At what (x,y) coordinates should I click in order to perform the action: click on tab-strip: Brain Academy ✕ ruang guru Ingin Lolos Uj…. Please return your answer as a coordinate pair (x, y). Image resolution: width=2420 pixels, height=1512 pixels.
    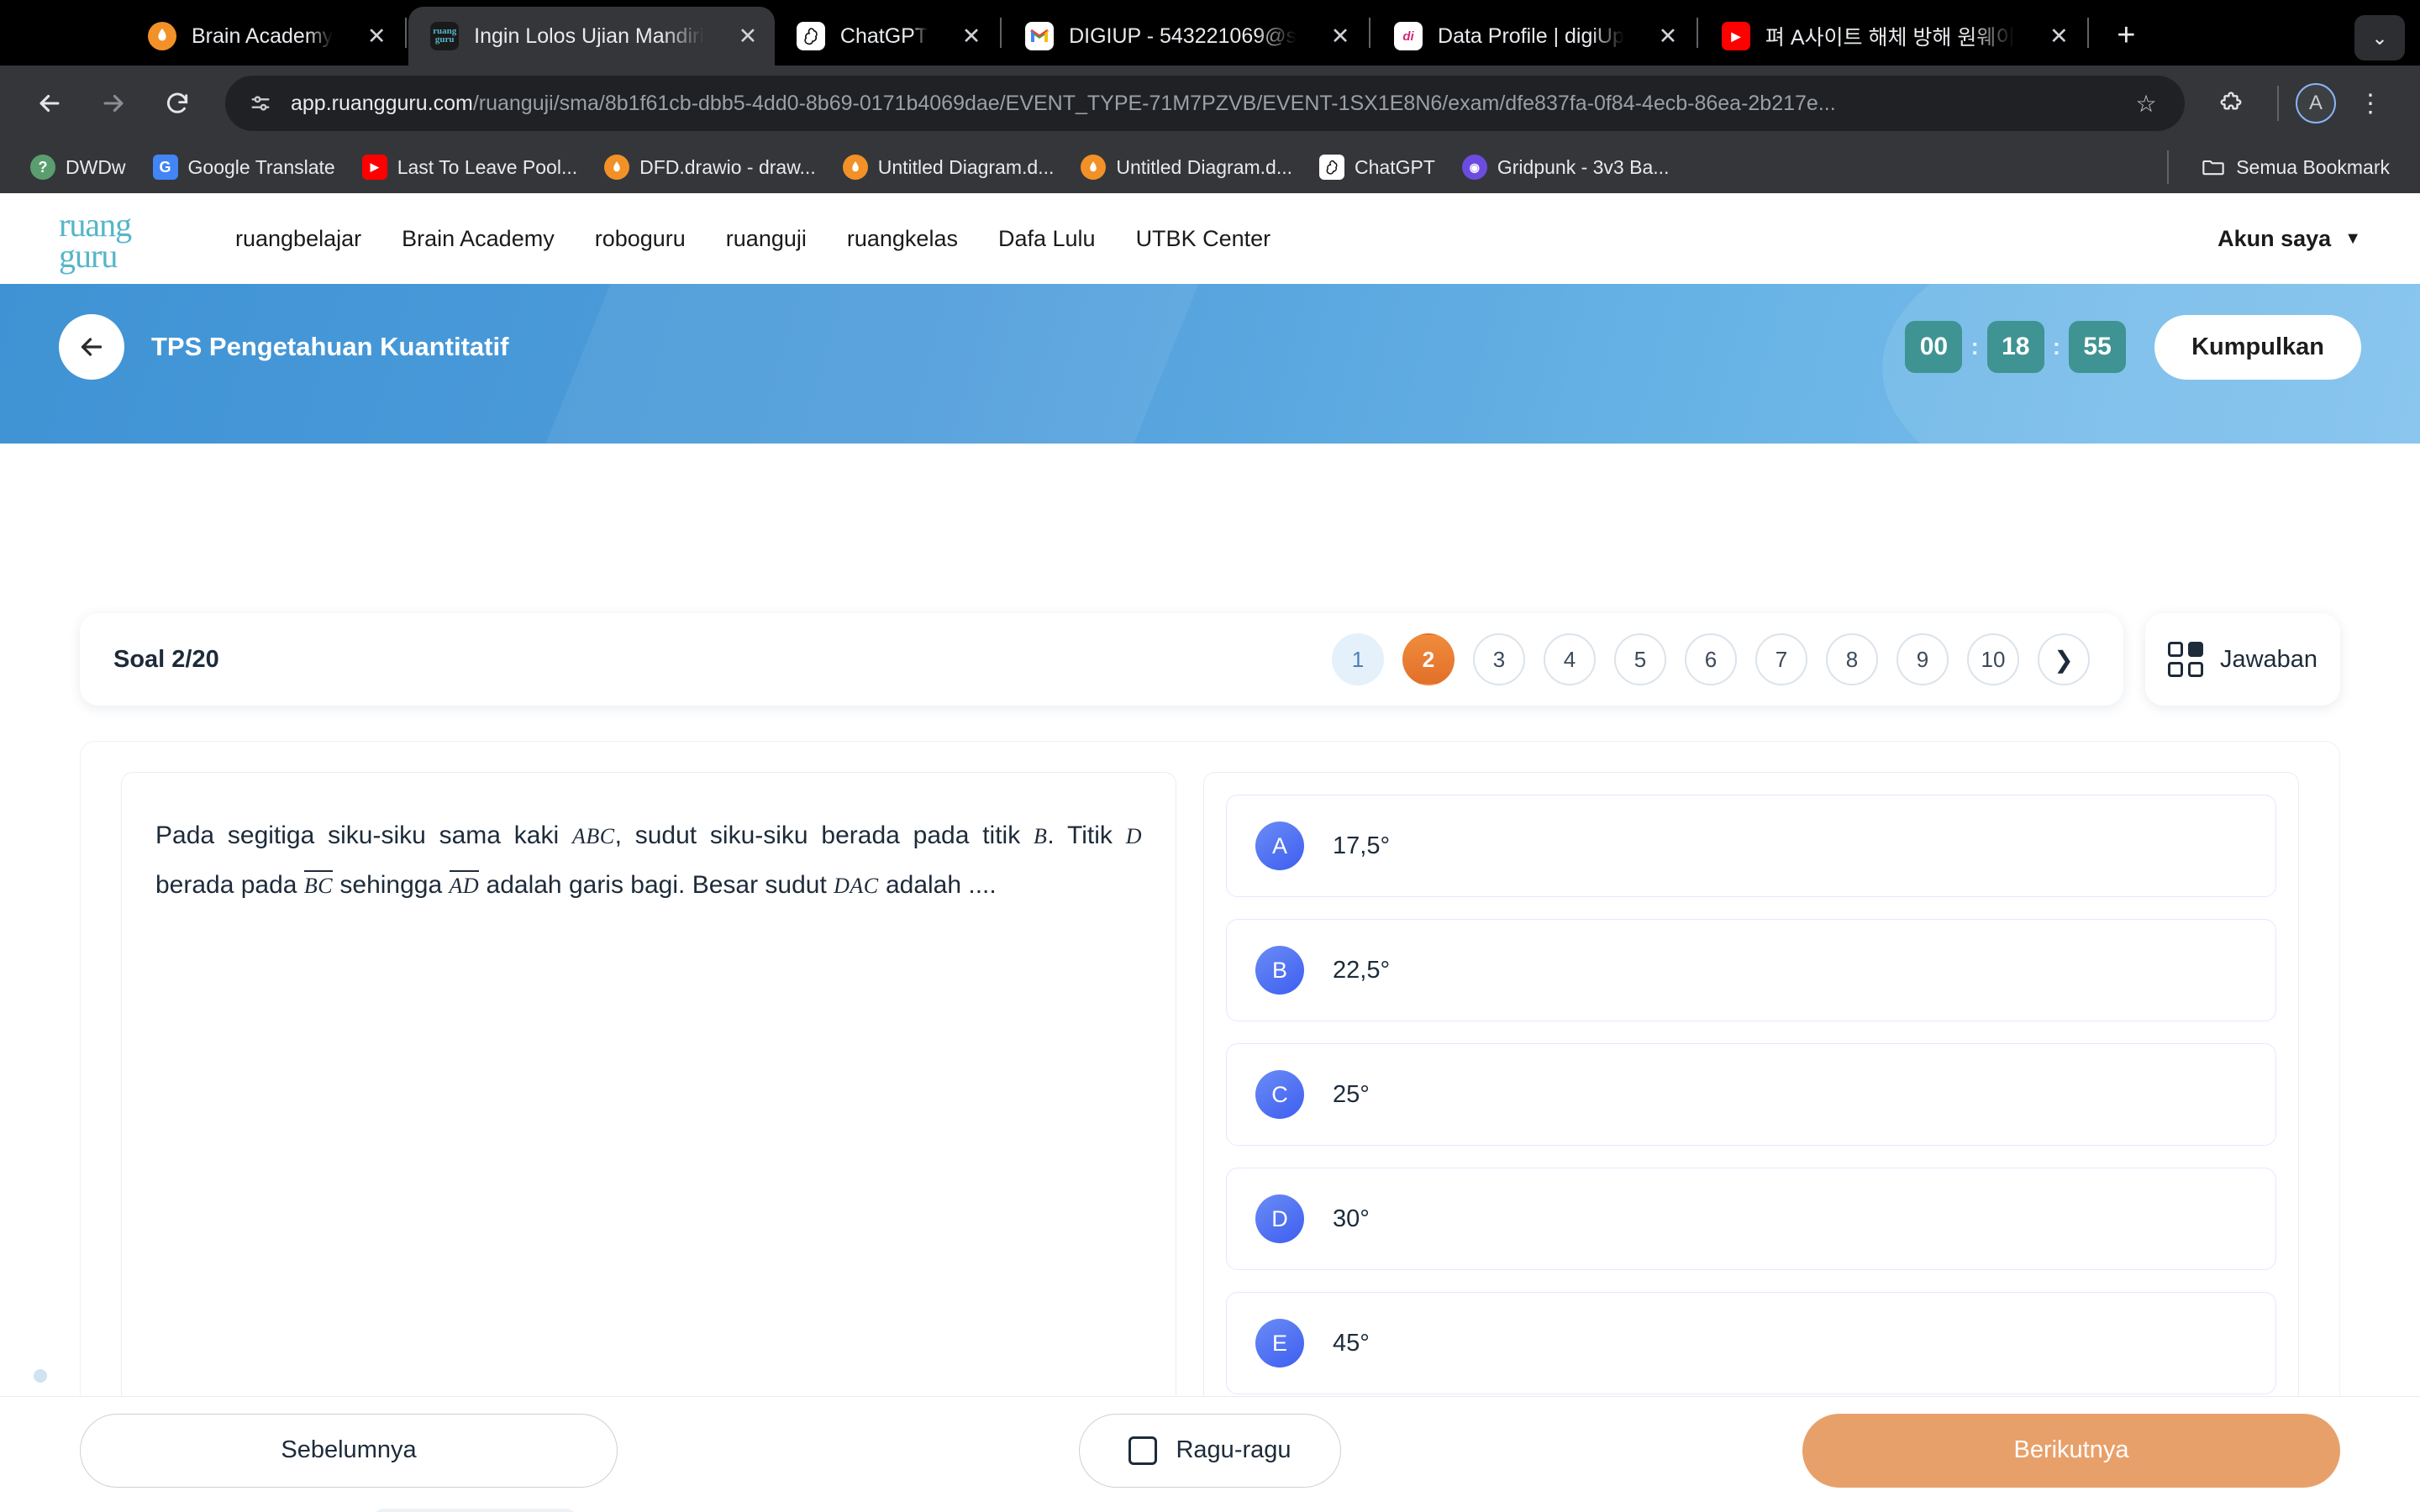
    Looking at the image, I should click on (1210, 33).